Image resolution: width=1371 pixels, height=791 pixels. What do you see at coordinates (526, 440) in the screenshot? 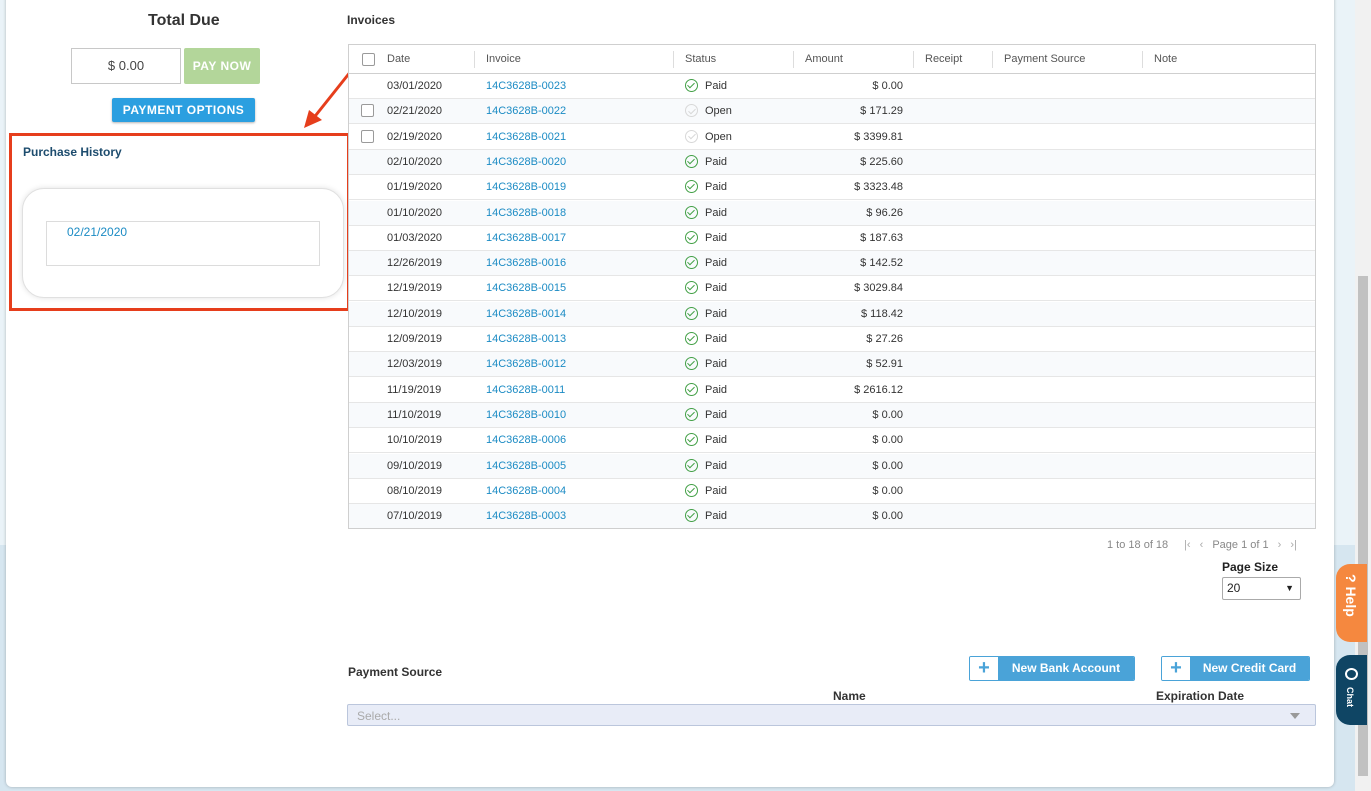
I see `row-invoice-link: 14C3628B-0006` at bounding box center [526, 440].